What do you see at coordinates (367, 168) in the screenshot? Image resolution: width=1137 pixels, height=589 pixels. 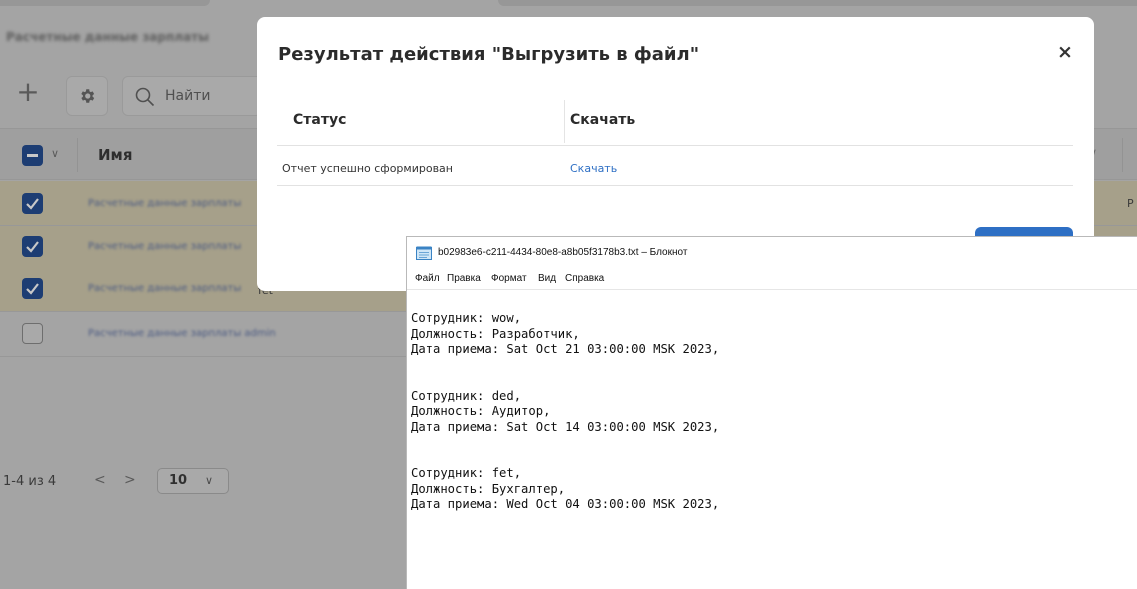 I see `status-text: Отчет успешно сформирован` at bounding box center [367, 168].